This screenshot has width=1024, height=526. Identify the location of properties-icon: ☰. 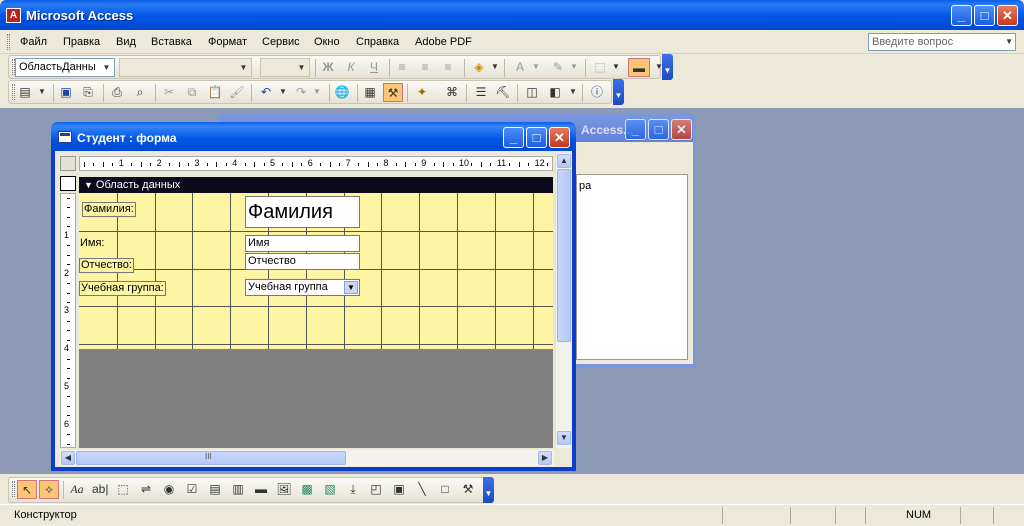
(481, 92).